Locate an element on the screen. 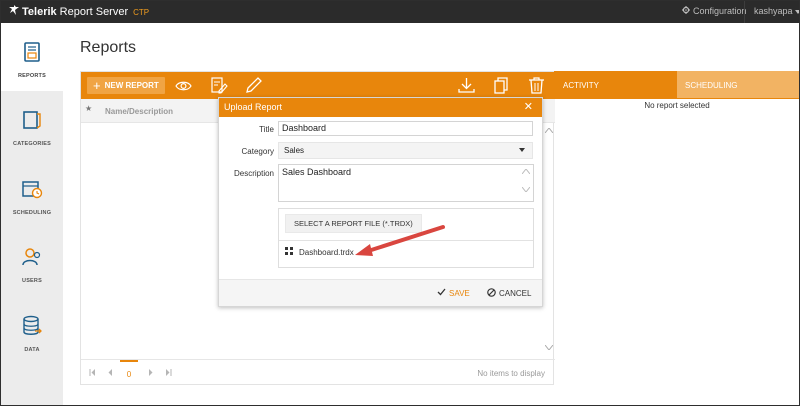  category-label: Category is located at coordinates (257, 151).